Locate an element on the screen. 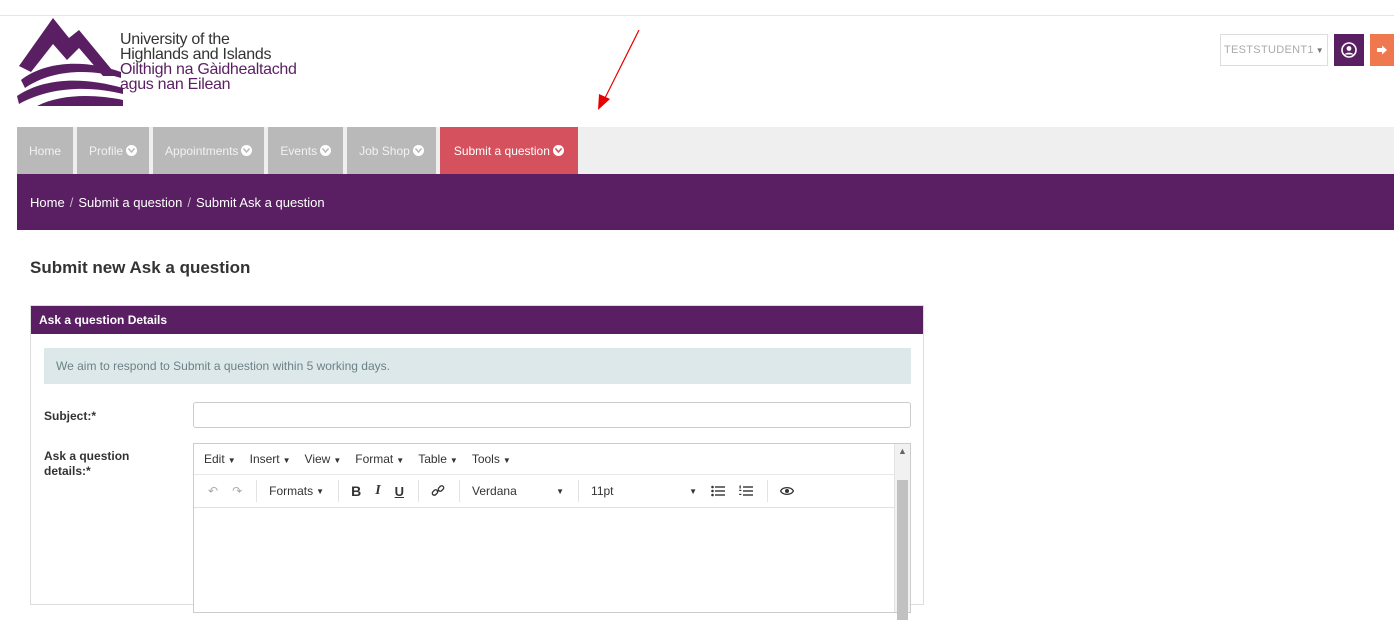 The image size is (1394, 620). nav-appointments-label: Appointments is located at coordinates (202, 150).